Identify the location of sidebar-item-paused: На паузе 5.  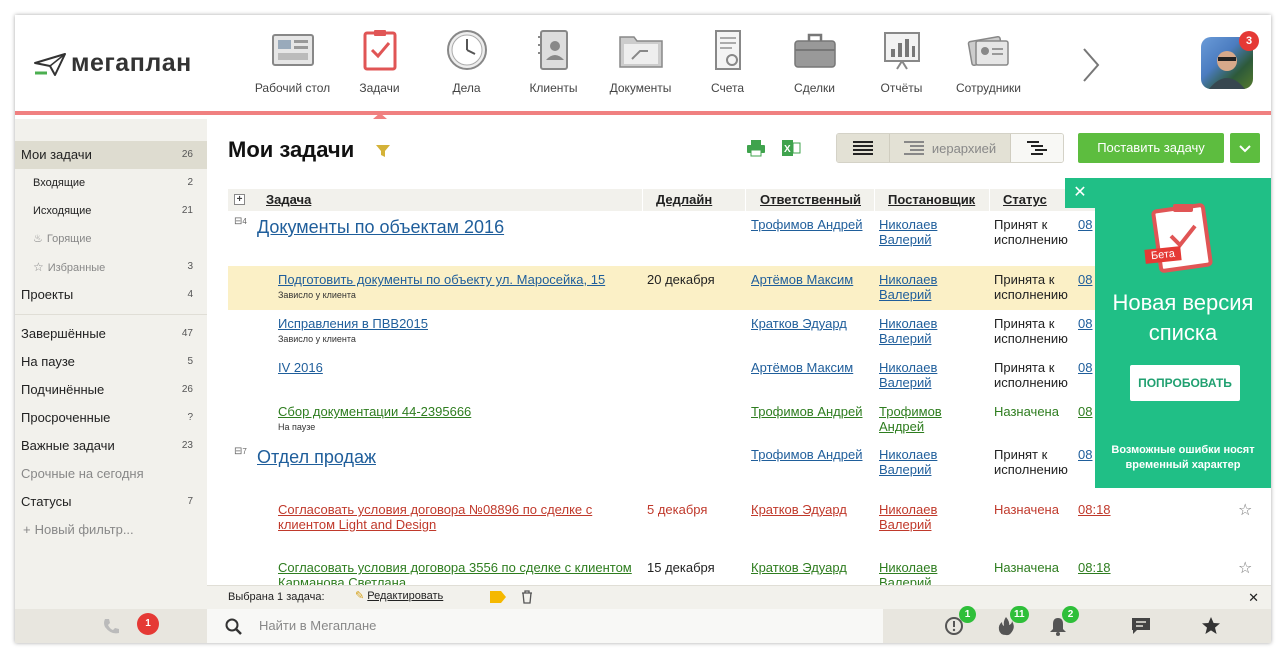
(111, 362).